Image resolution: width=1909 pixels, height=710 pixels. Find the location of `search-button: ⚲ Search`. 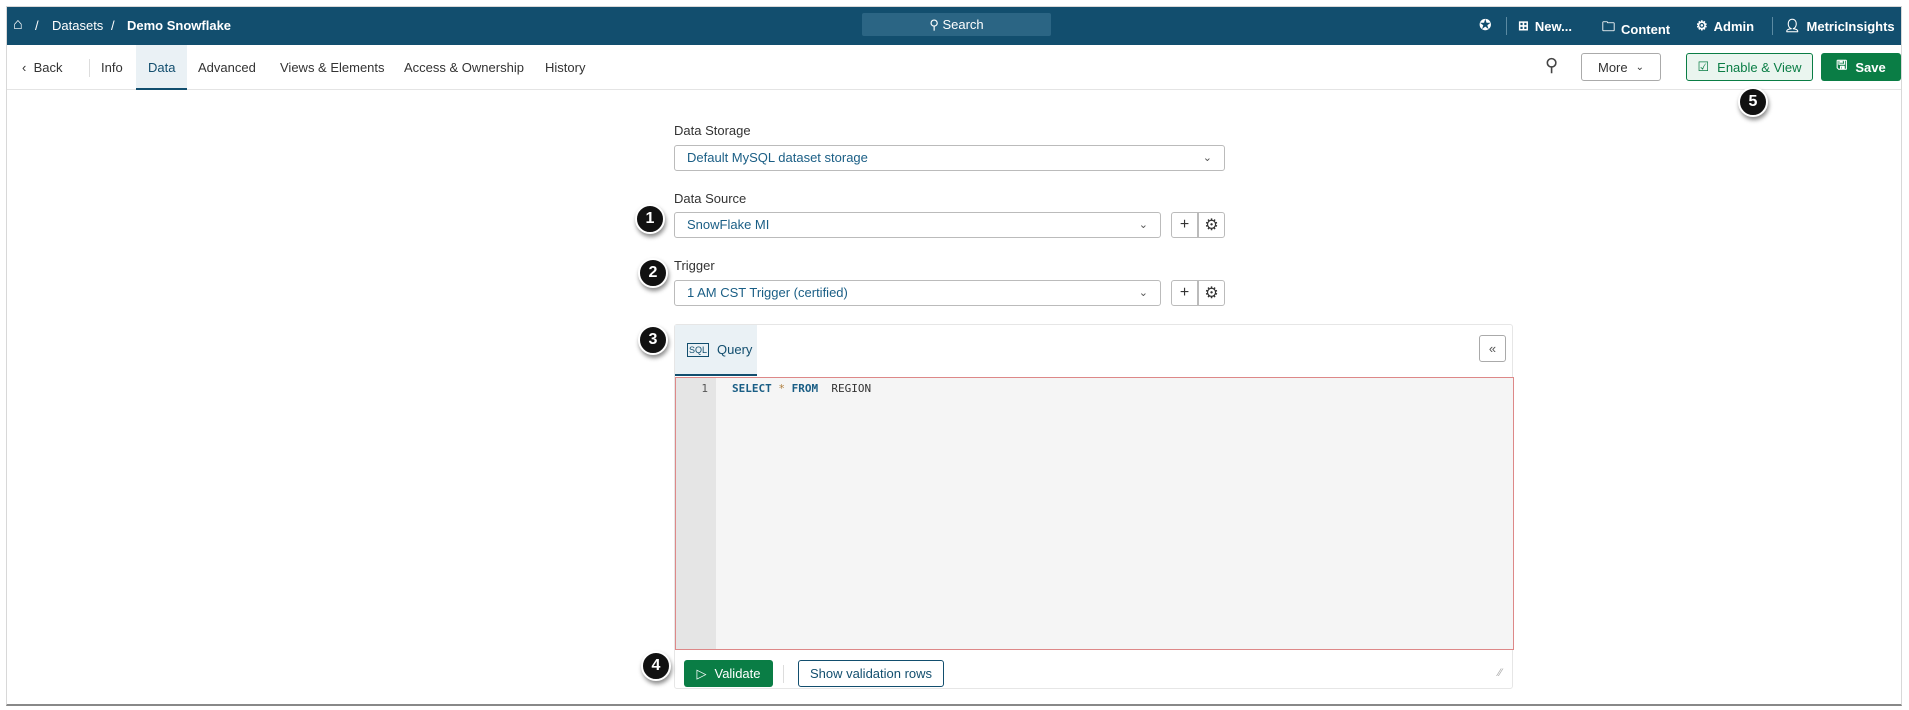

search-button: ⚲ Search is located at coordinates (956, 24).